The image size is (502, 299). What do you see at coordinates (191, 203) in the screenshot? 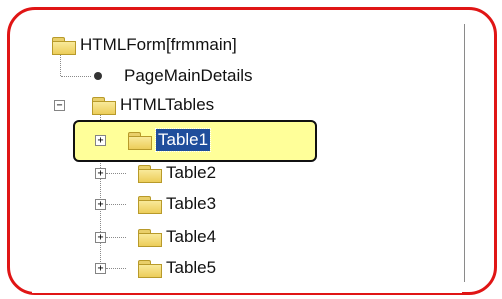
I see `tree-node-label: Table3` at bounding box center [191, 203].